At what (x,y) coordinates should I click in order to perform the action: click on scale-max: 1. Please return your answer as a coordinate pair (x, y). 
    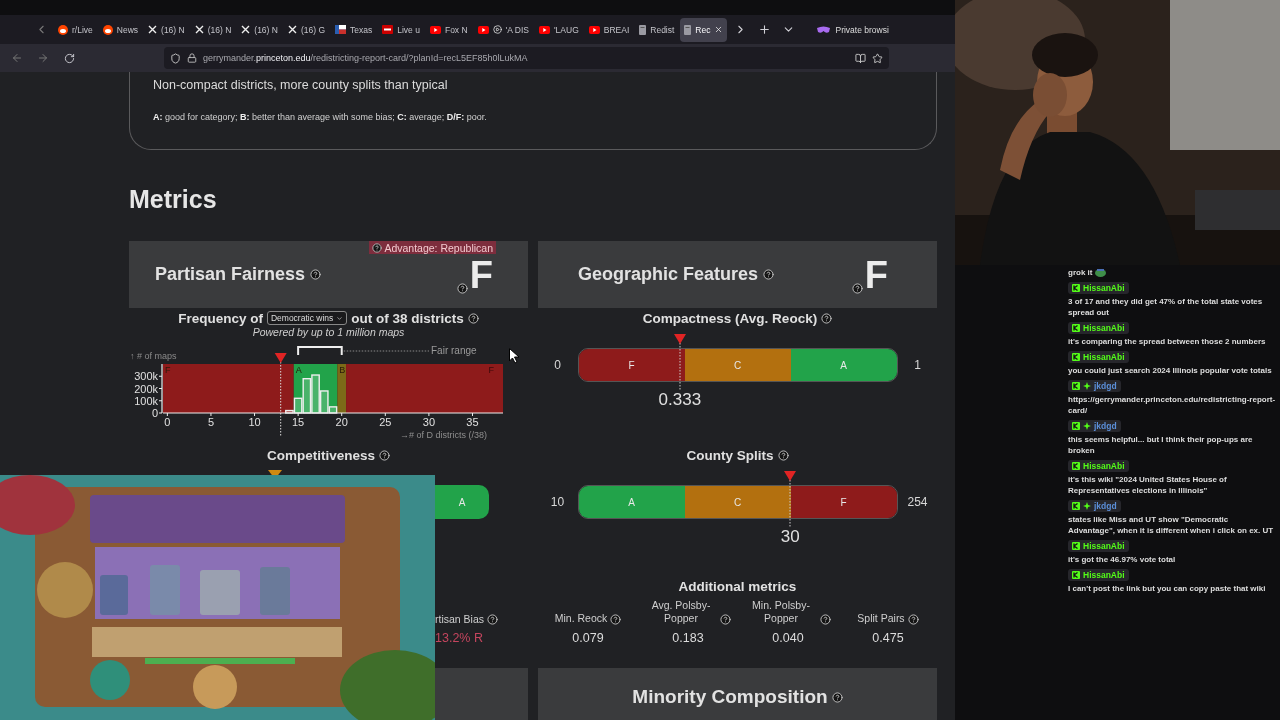
    Looking at the image, I should click on (917, 365).